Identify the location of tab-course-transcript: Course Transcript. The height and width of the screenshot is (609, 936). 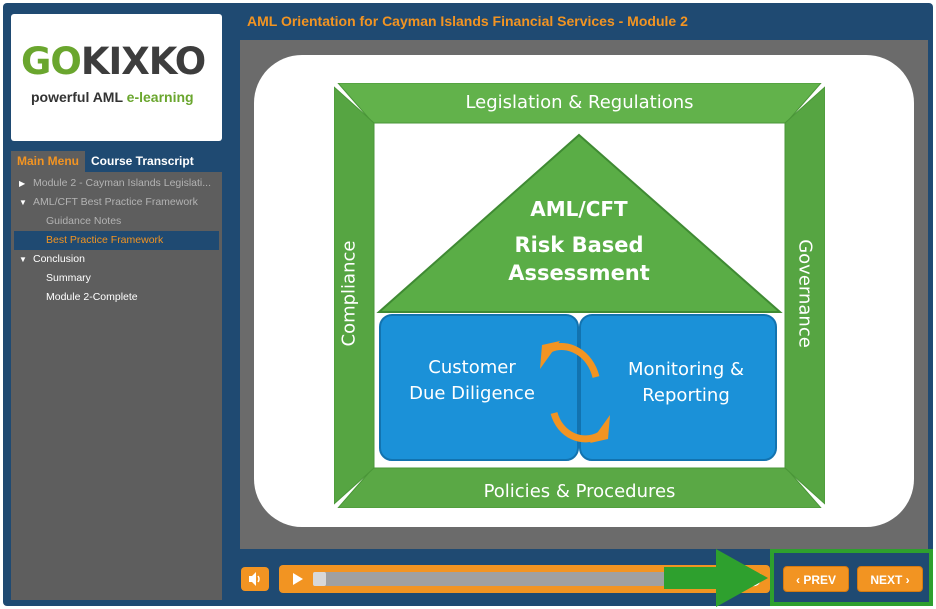
(142, 161).